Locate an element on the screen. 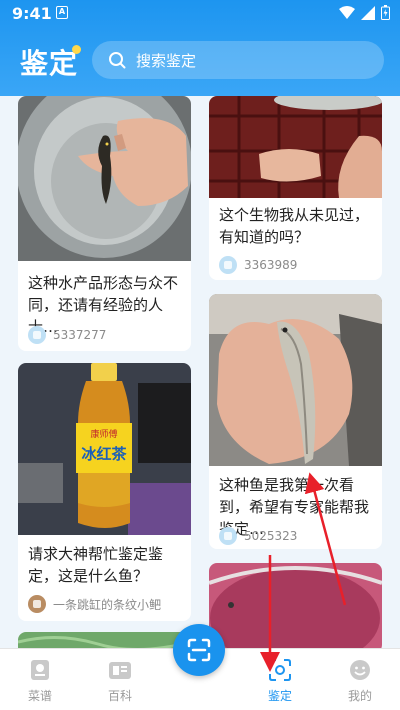 This screenshot has height=710, width=400. card-meta: 一条跳缸的条纹小鲃 is located at coordinates (94, 604).